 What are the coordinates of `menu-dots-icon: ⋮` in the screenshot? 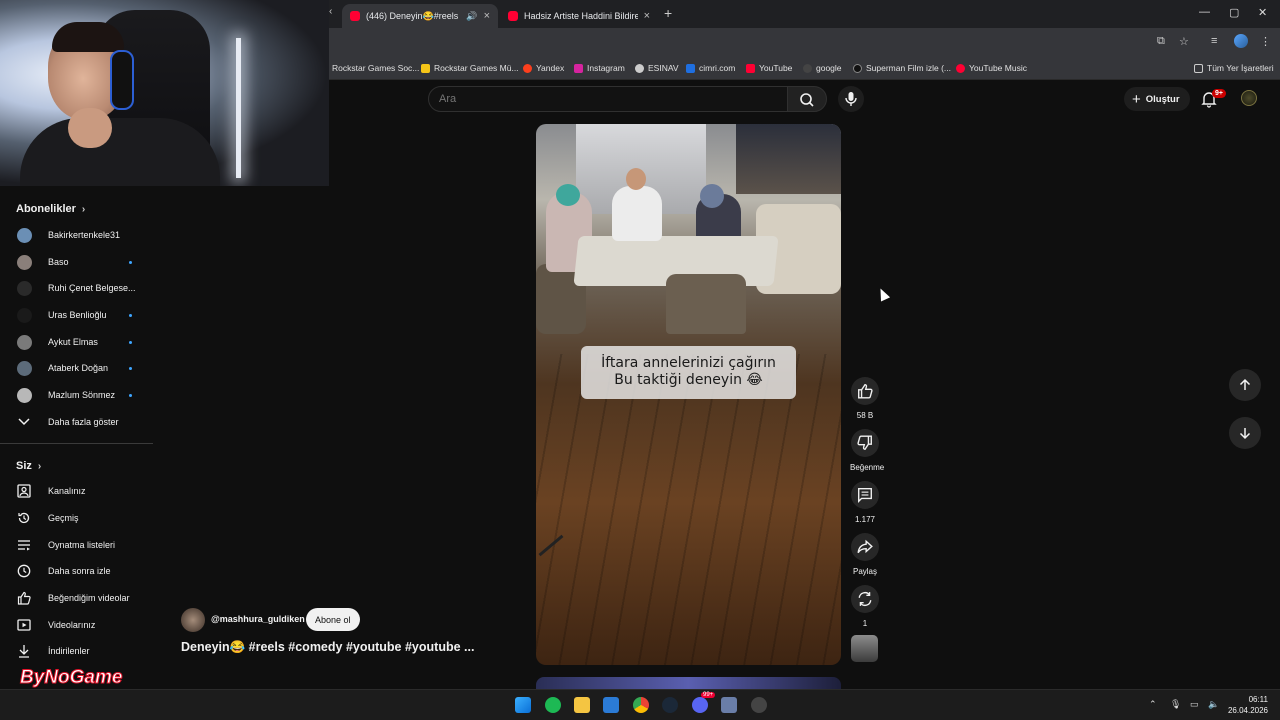 It's located at (1265, 41).